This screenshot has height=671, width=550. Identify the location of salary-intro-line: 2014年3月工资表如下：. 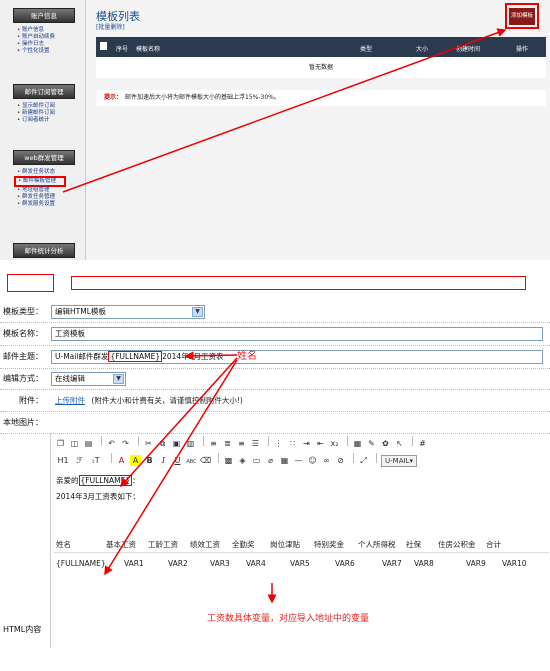
(98, 496).